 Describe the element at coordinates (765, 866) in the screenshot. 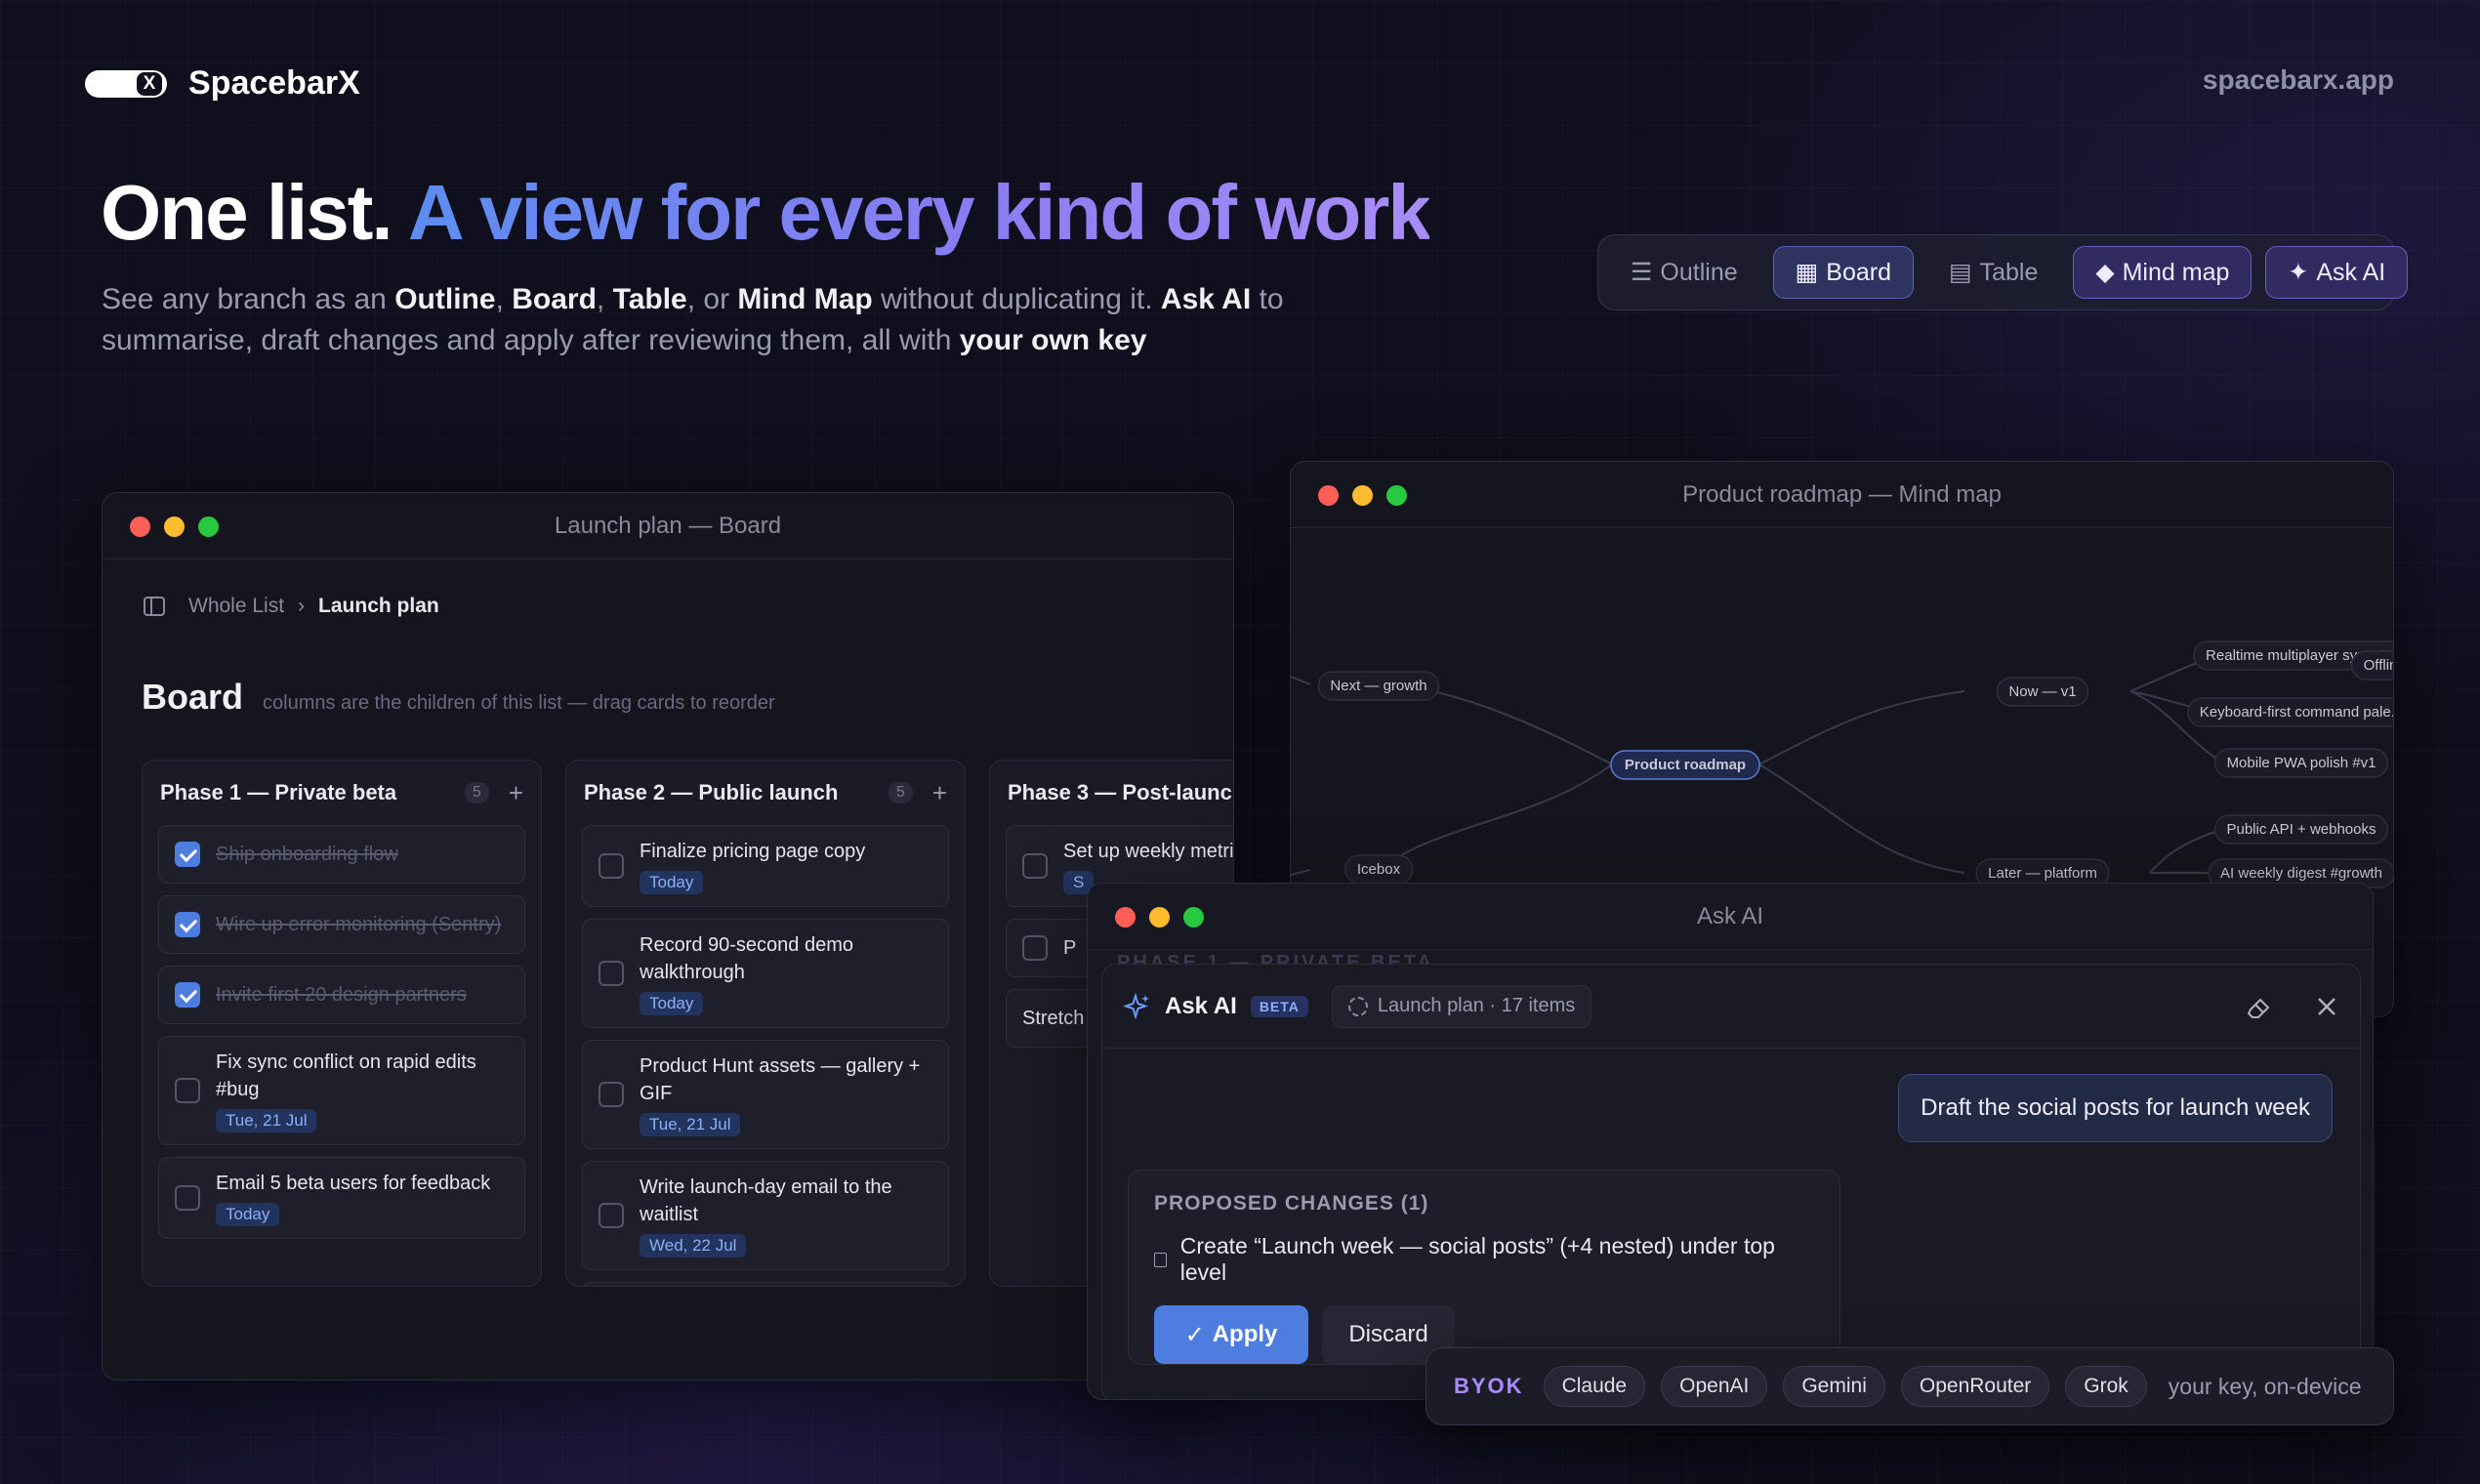

I see `board-card: Finalize pricing page copy Today` at that location.